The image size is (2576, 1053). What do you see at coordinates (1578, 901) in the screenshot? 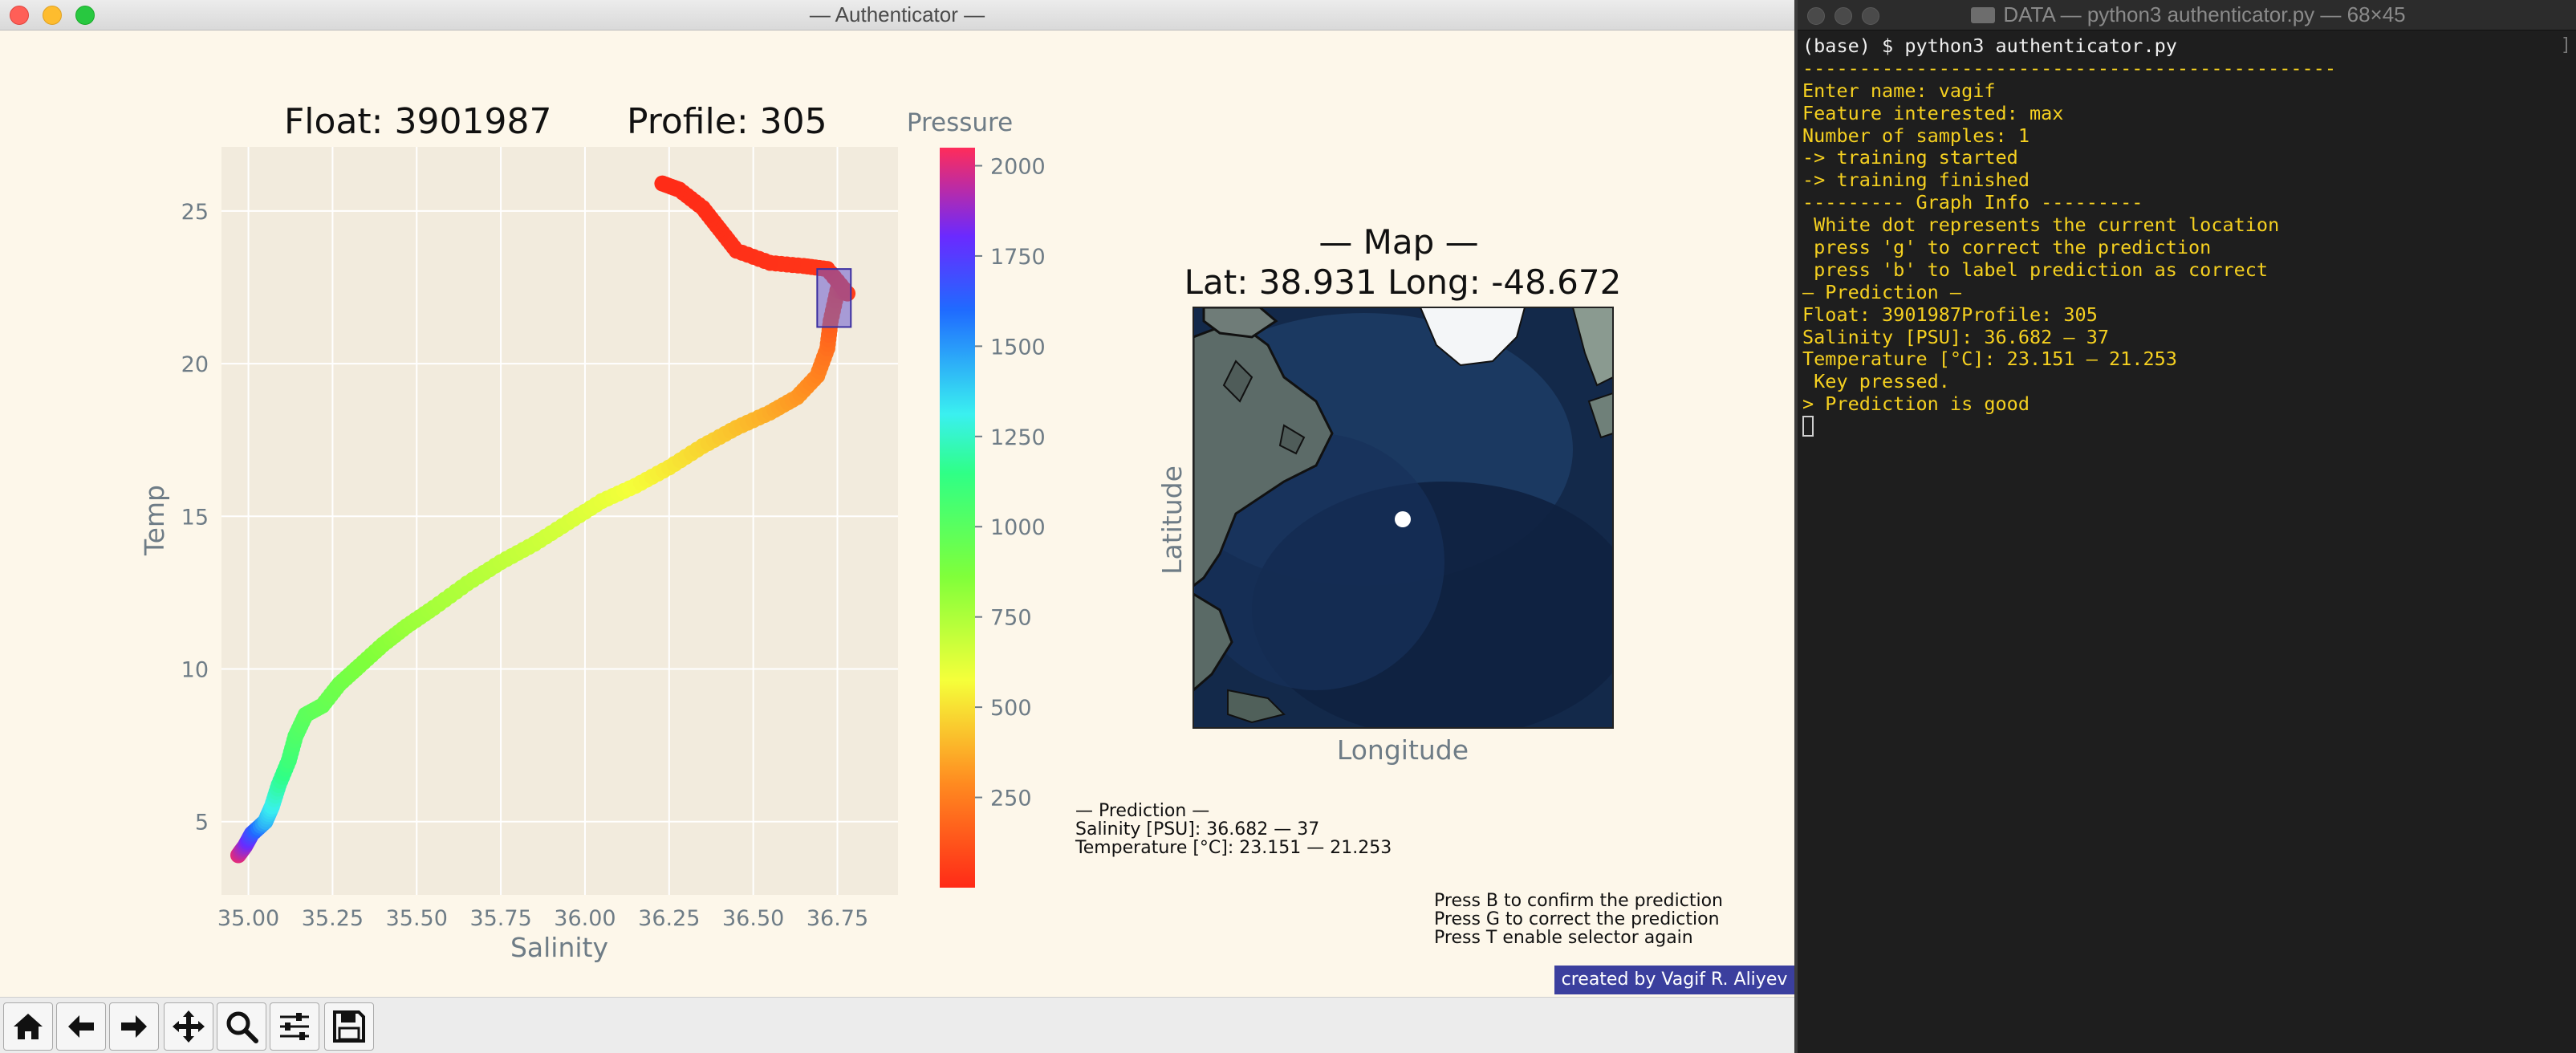
I see `instruction-confirm: Press B to confirm the prediction` at bounding box center [1578, 901].